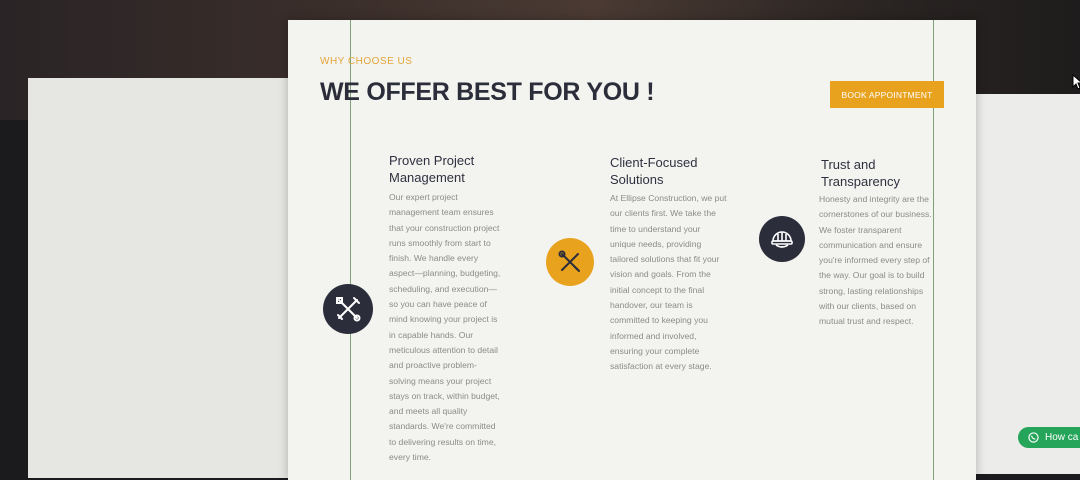 Image resolution: width=1080 pixels, height=480 pixels. Describe the element at coordinates (875, 214) in the screenshot. I see `feature-text-line: cornerstones of our business.` at that location.